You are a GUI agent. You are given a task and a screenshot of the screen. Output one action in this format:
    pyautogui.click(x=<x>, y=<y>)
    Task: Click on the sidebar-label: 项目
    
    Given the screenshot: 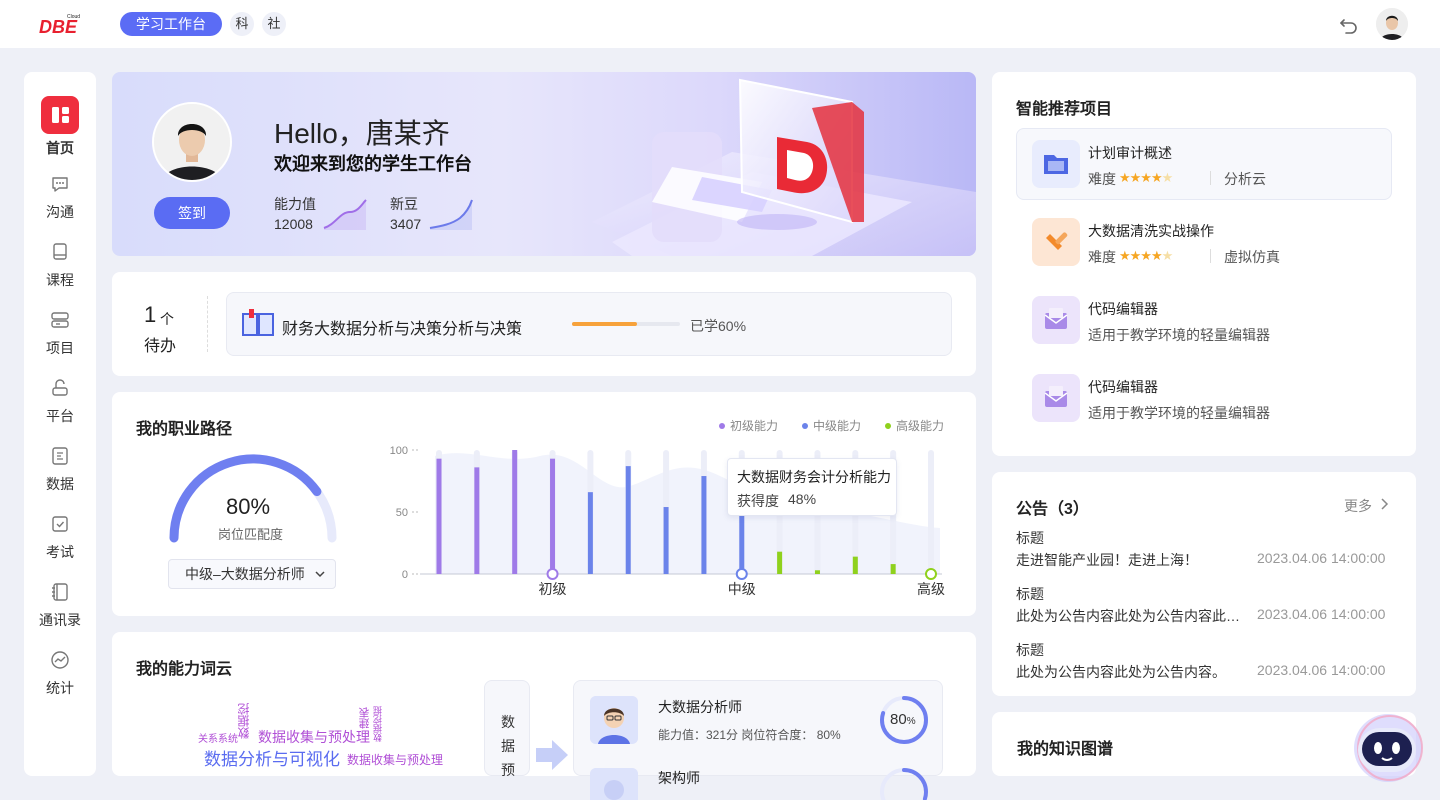 What is the action you would take?
    pyautogui.click(x=60, y=348)
    